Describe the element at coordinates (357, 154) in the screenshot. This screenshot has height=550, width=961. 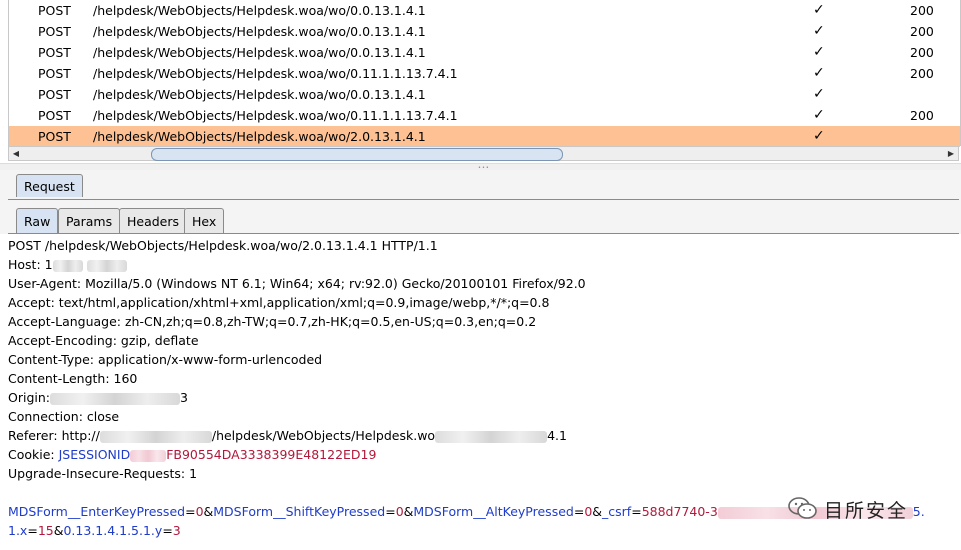
I see `scrollbar-thumb` at that location.